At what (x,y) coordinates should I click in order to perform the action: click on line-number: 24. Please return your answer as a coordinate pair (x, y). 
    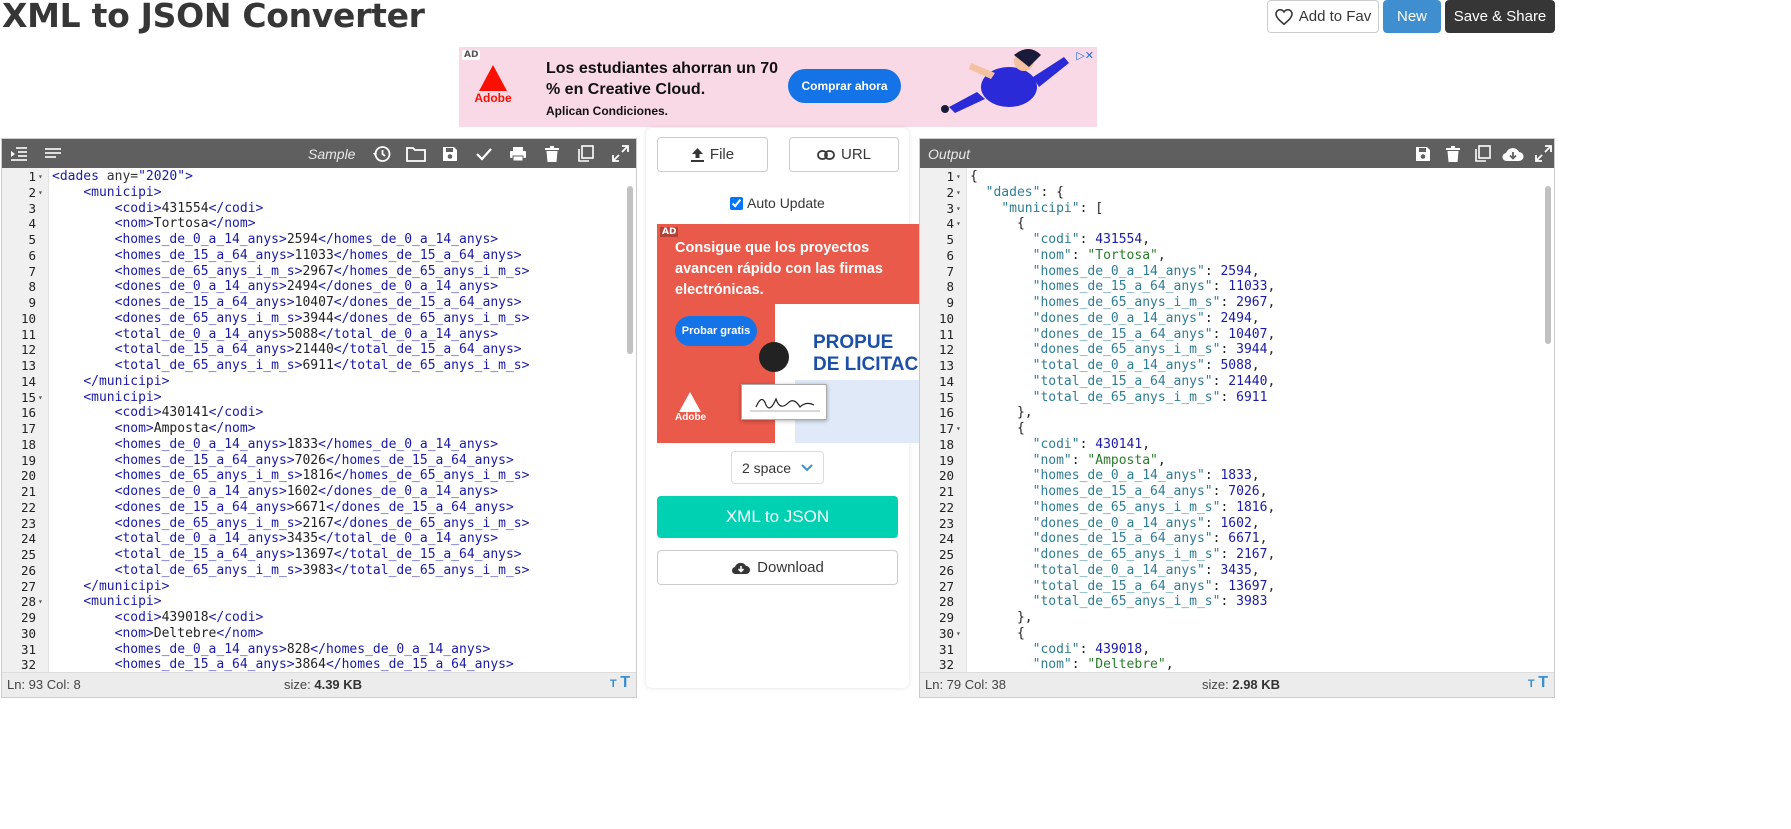
    Looking at the image, I should click on (946, 539).